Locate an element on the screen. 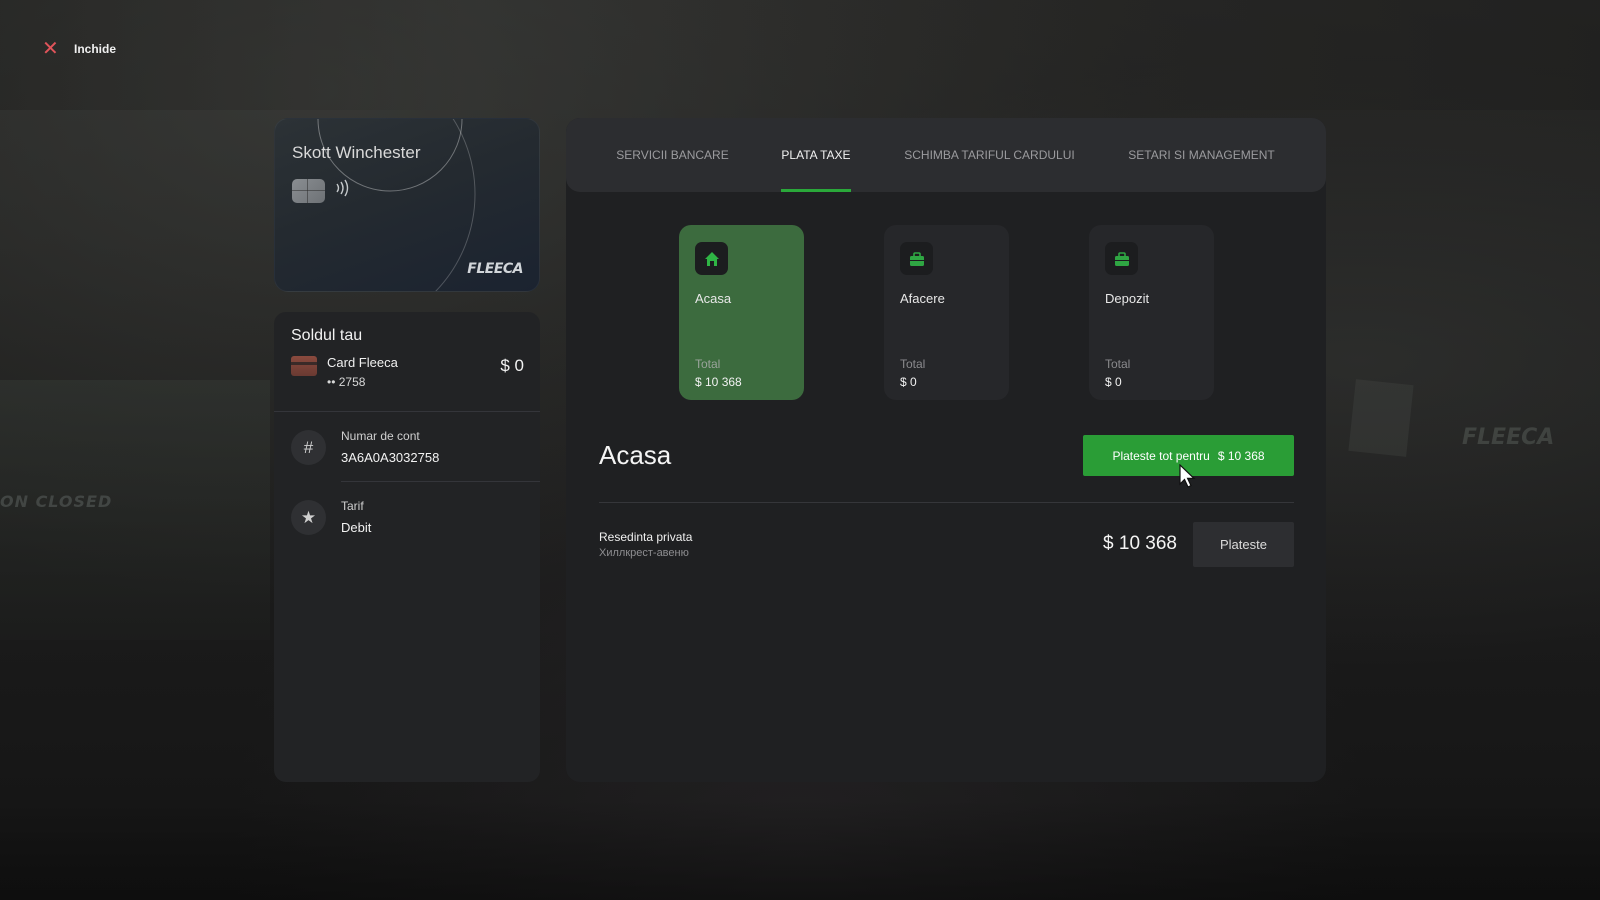  bank-card: Skott Winchester FLEECA is located at coordinates (407, 205).